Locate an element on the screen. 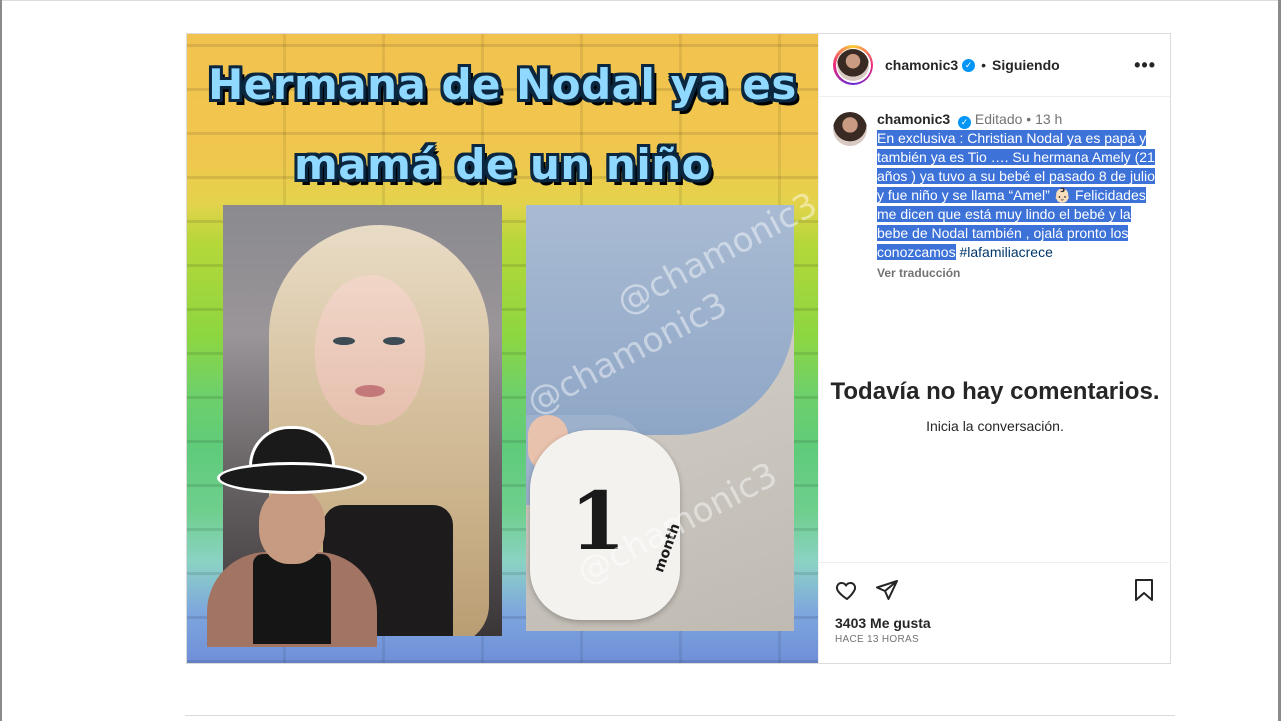  no-comments-subtitle: Inicia la conversación. is located at coordinates (995, 426).